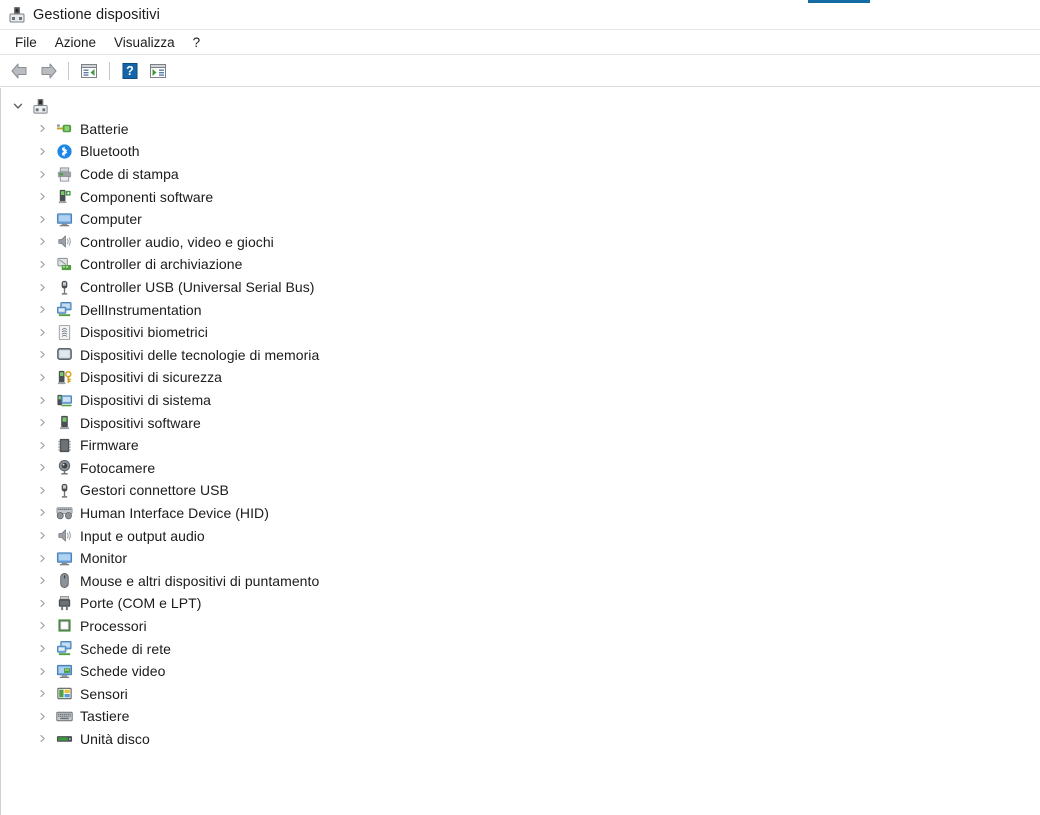  I want to click on menu-azione: Azione, so click(75, 42).